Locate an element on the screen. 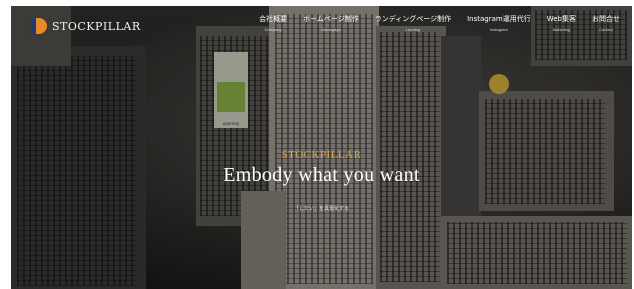 The image size is (634, 289). logo-mark-icon is located at coordinates (38, 26).